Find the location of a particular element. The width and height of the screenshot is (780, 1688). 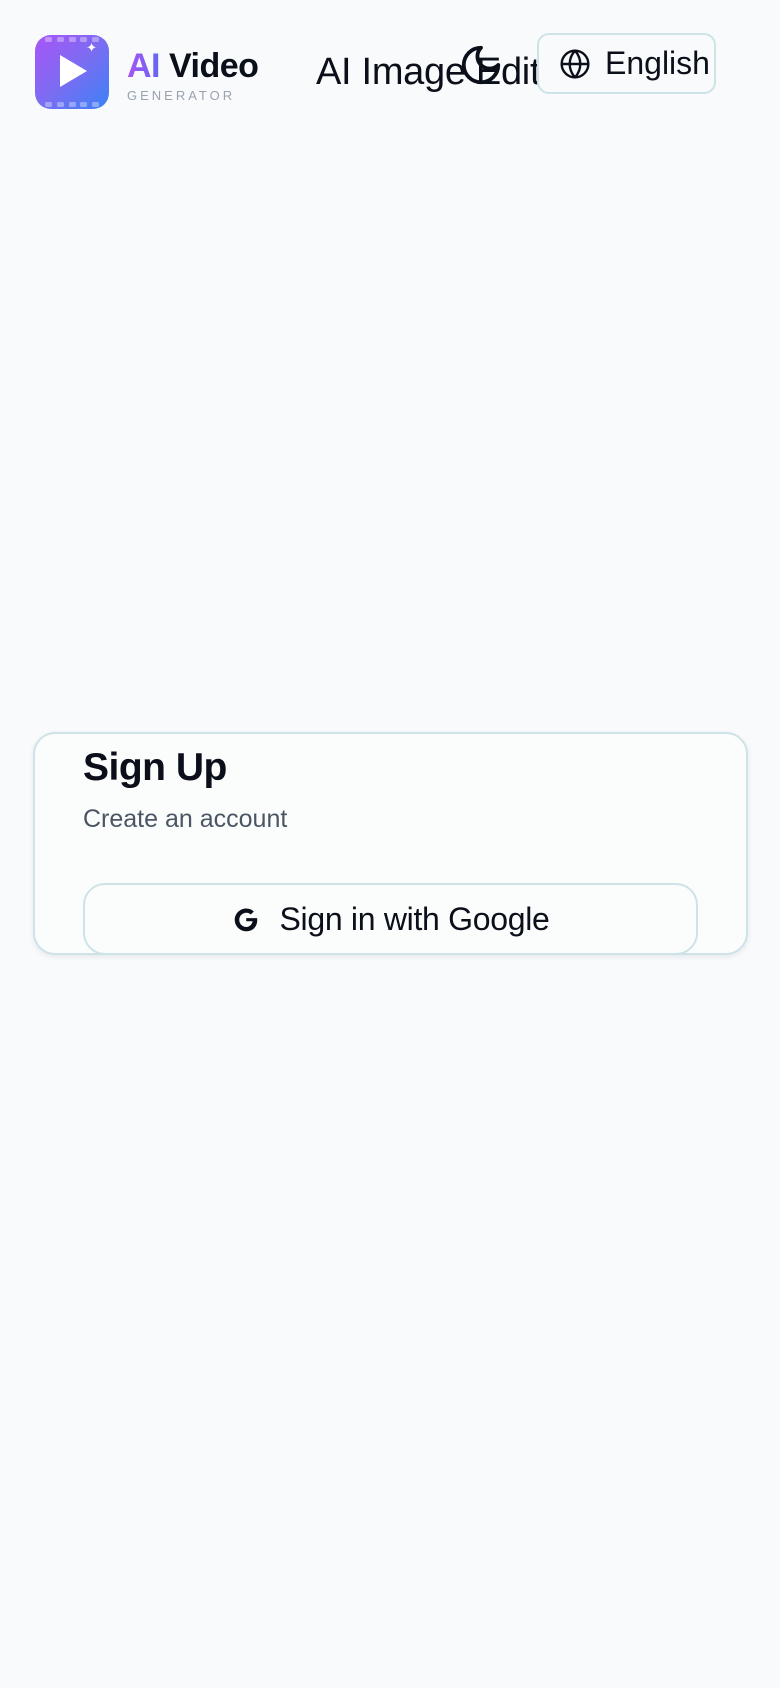

google-signin-label: Sign in with Google is located at coordinates (414, 918).